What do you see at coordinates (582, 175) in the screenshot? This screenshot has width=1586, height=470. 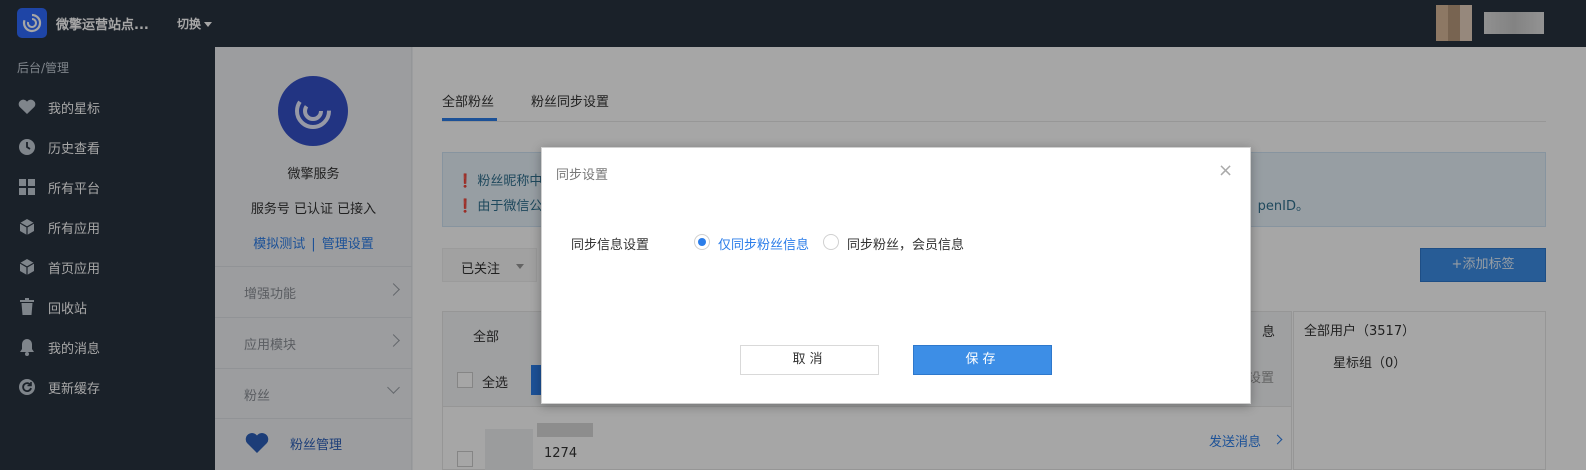 I see `modal-title: 同步设置` at bounding box center [582, 175].